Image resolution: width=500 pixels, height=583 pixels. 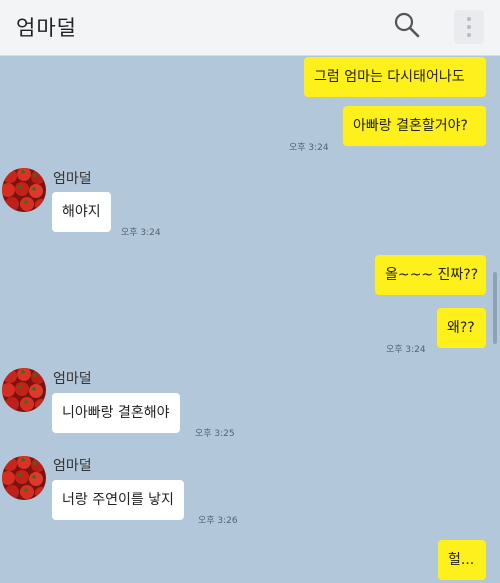 What do you see at coordinates (407, 25) in the screenshot?
I see `search-icon` at bounding box center [407, 25].